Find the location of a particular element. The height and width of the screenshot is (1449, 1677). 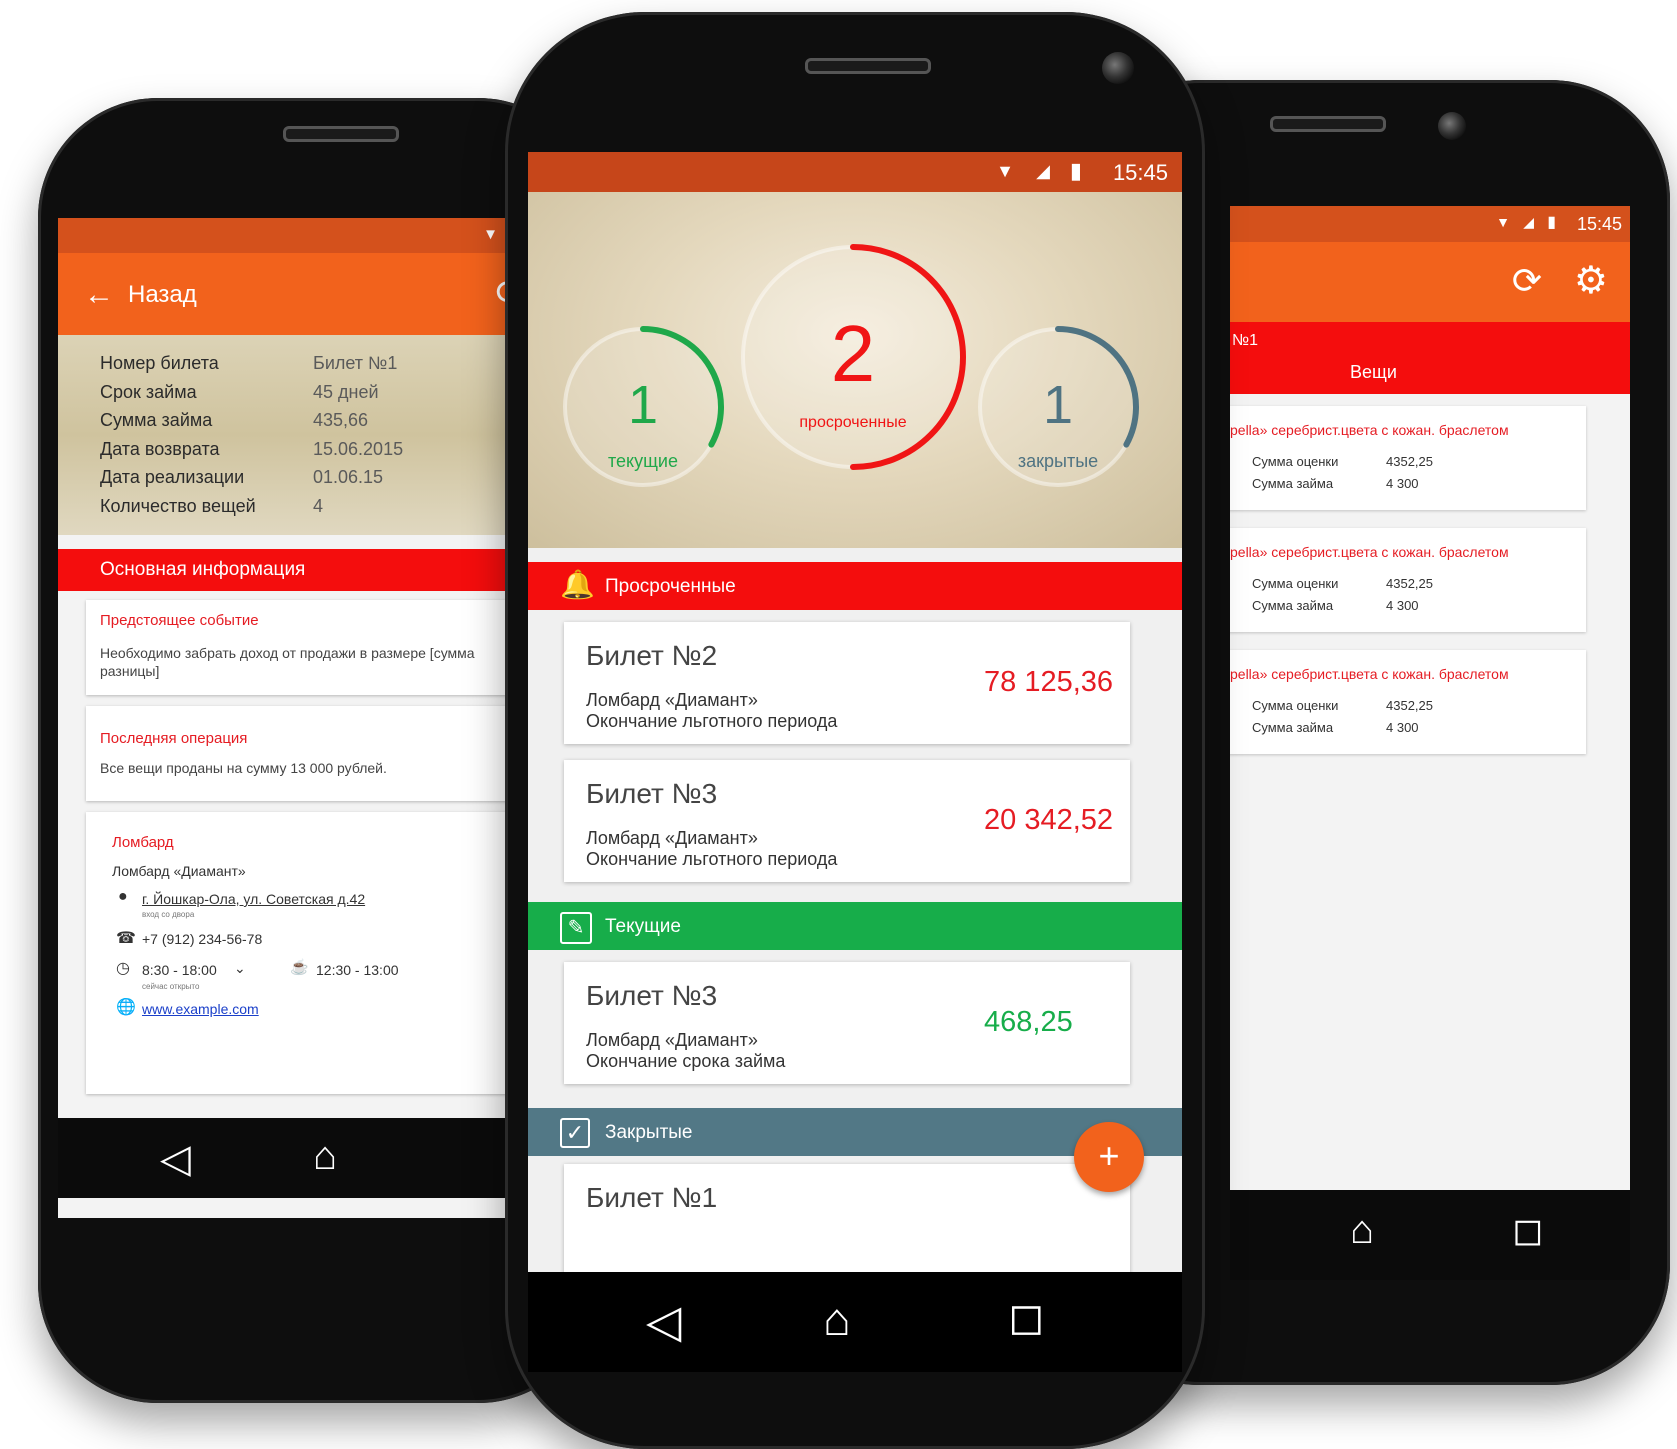

section-main-info-title: Основная информация is located at coordinates (203, 569).